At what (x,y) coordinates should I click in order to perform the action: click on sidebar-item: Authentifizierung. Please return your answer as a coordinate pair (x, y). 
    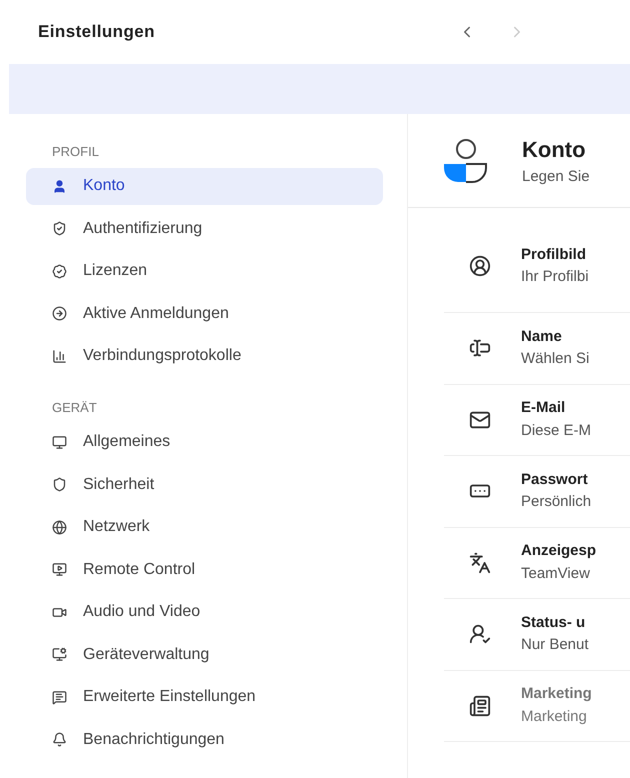
    Looking at the image, I should click on (204, 228).